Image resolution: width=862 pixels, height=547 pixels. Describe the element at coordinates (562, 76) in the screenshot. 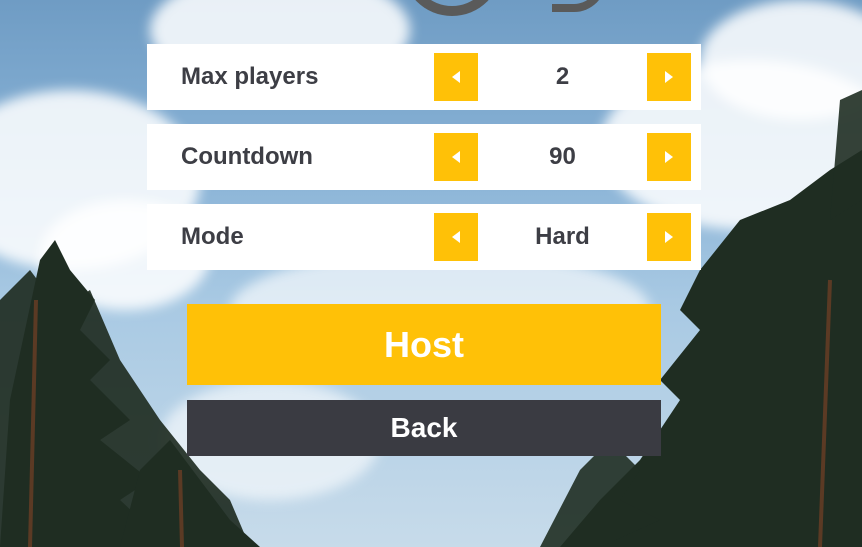

I see `setting-value: 2` at that location.